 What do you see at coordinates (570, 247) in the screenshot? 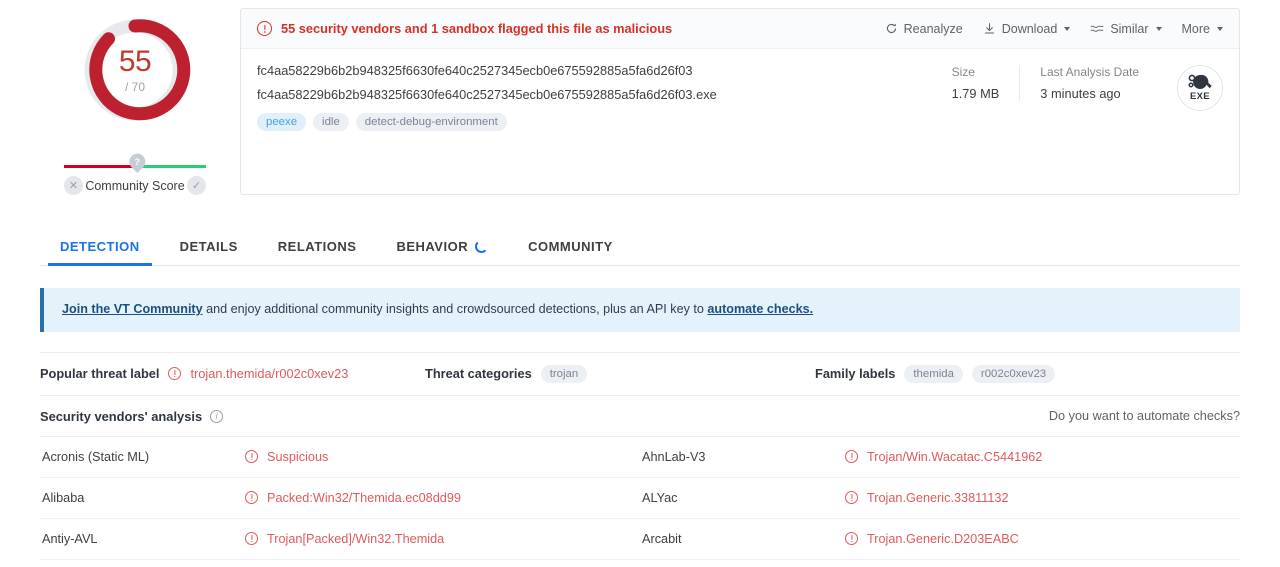
I see `tab-community: COMMUNITY` at bounding box center [570, 247].